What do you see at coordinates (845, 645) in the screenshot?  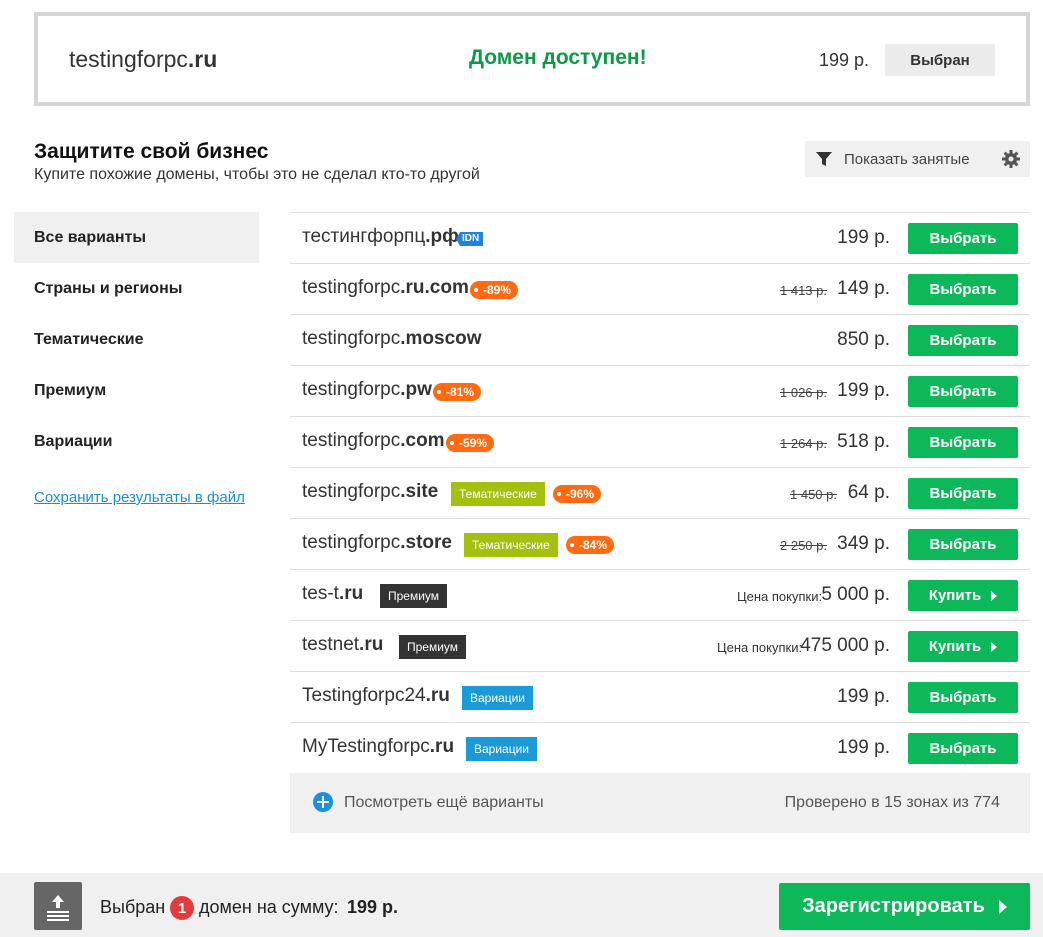 I see `price: 475 000 р.` at bounding box center [845, 645].